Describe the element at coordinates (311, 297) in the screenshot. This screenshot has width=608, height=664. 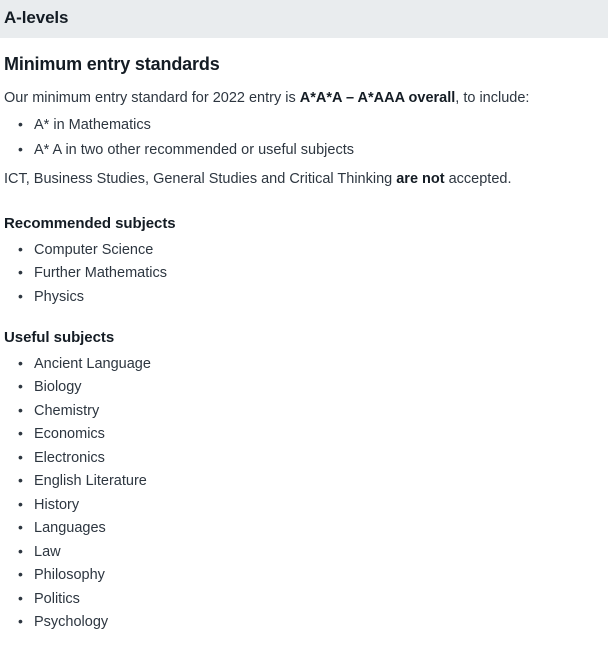
I see `list-item: Physics` at that location.